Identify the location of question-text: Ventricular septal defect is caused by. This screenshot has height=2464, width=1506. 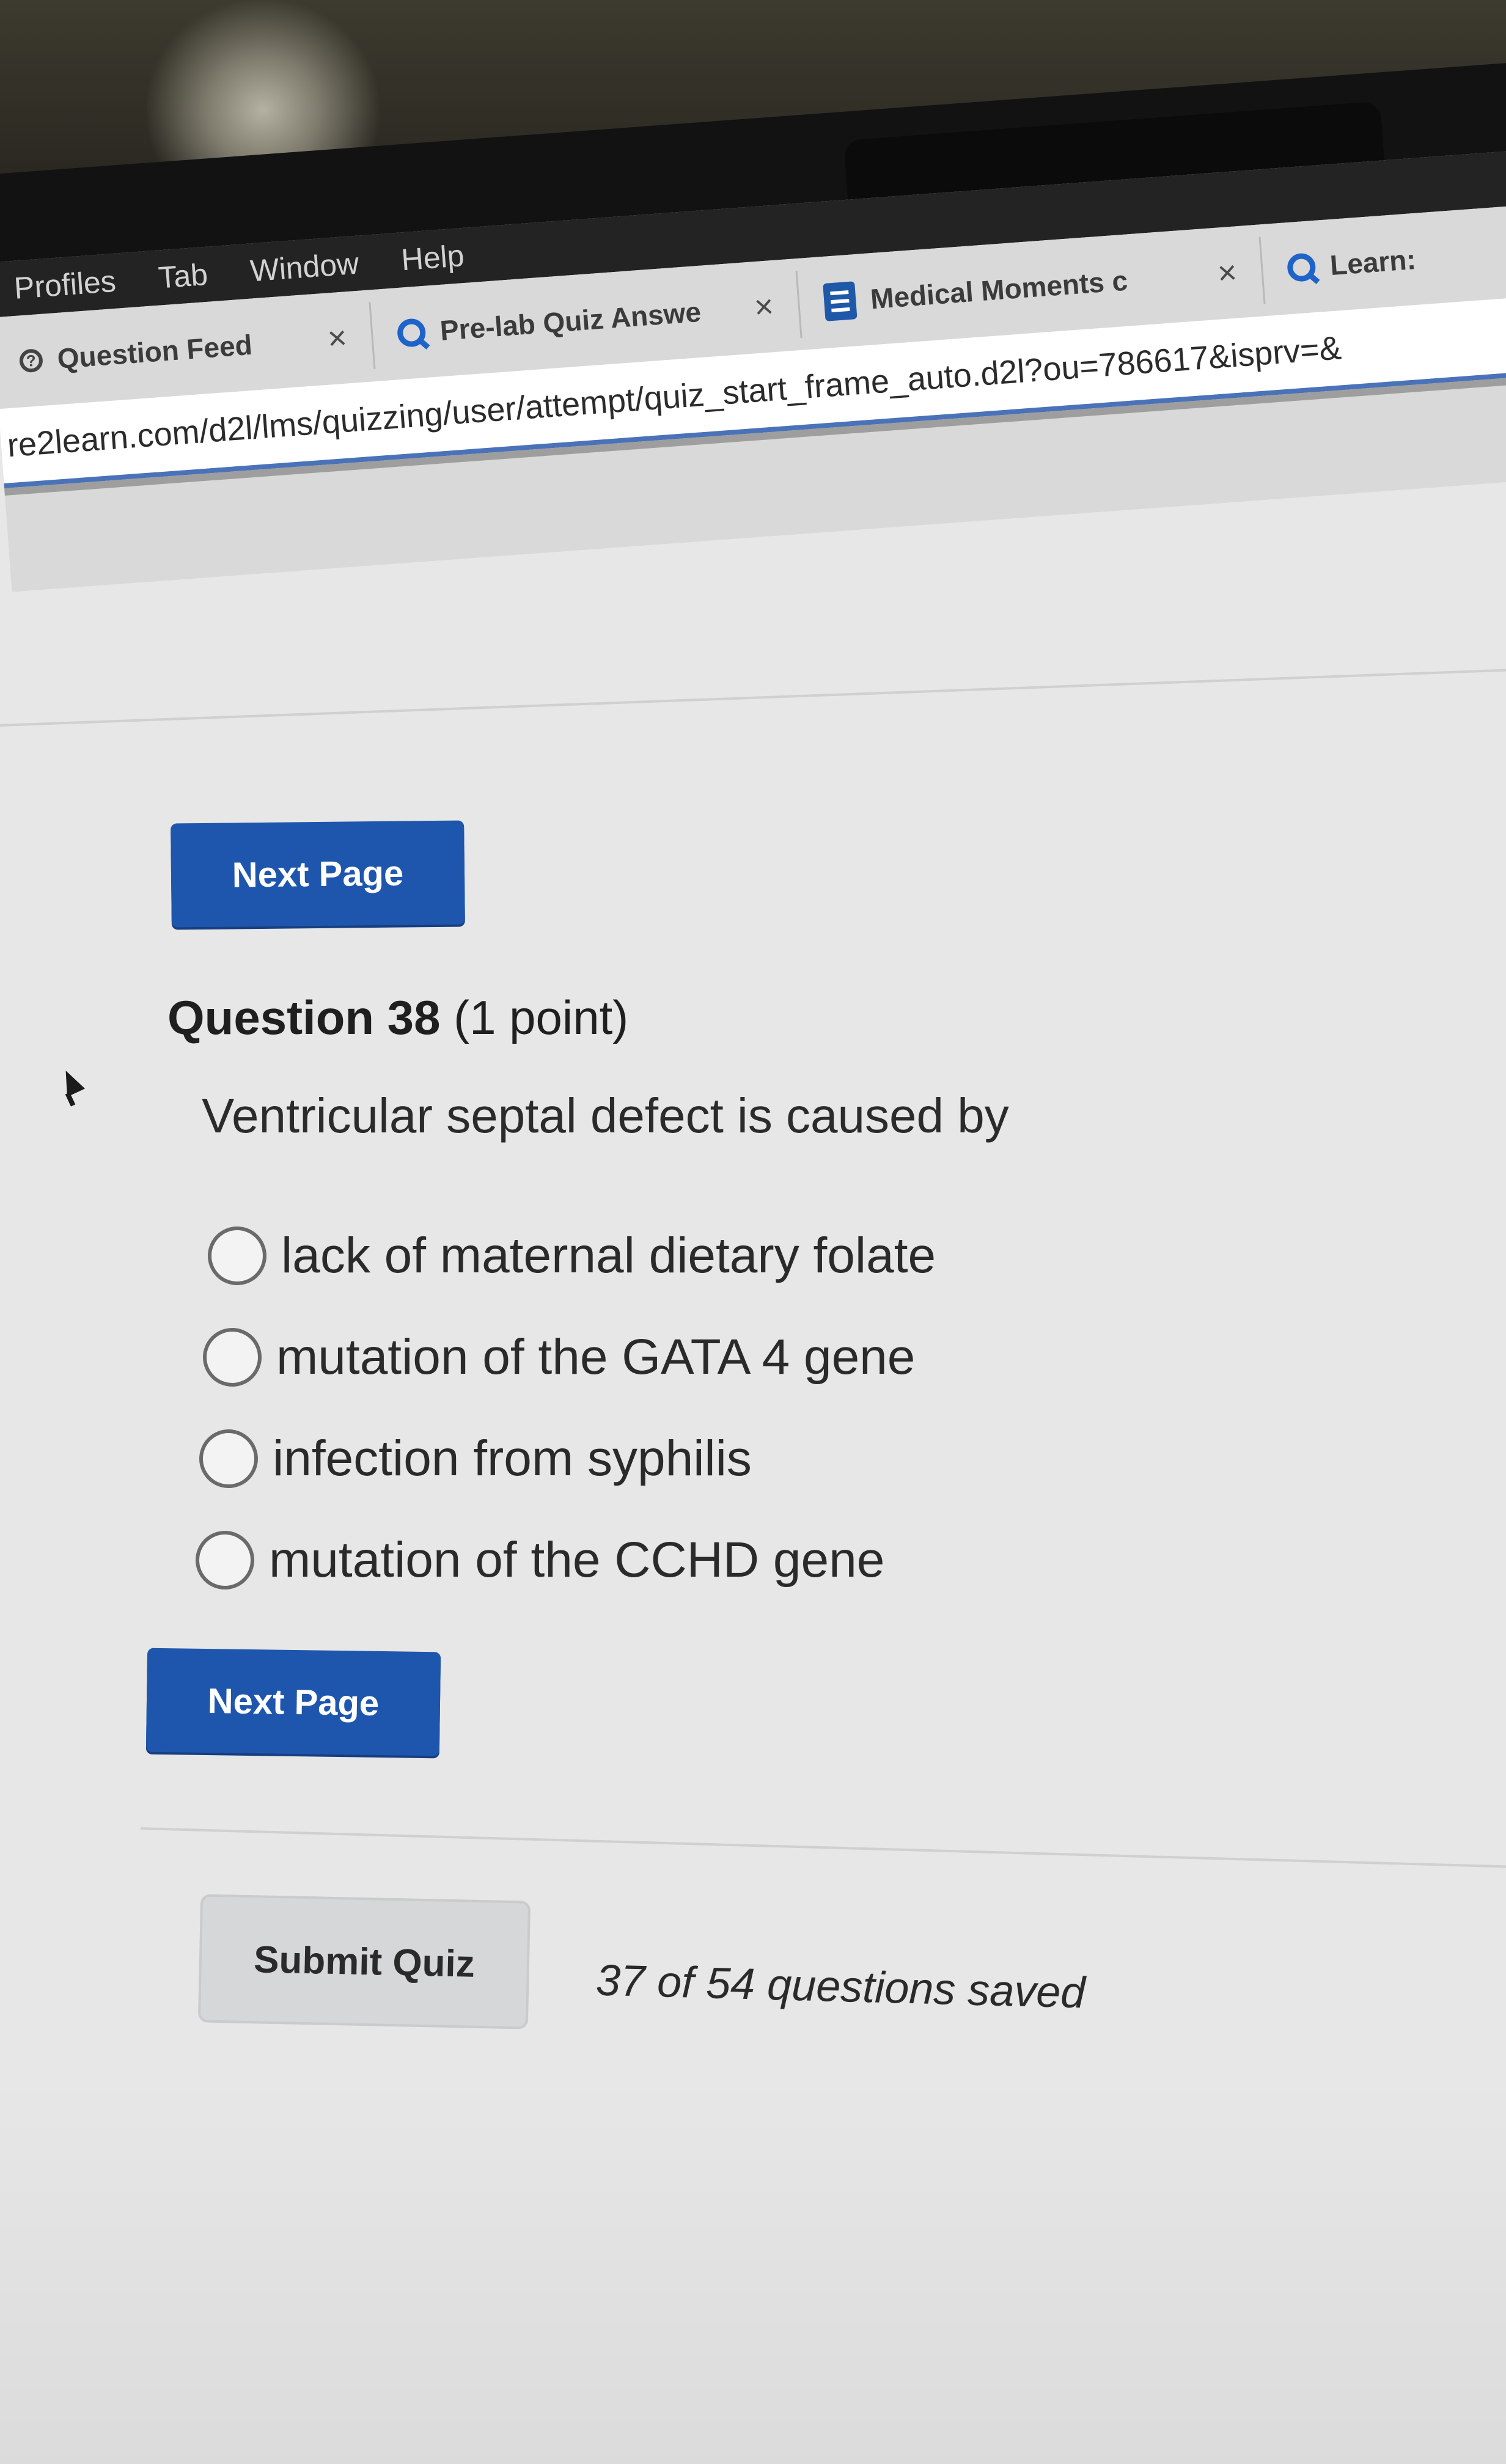
(605, 1116).